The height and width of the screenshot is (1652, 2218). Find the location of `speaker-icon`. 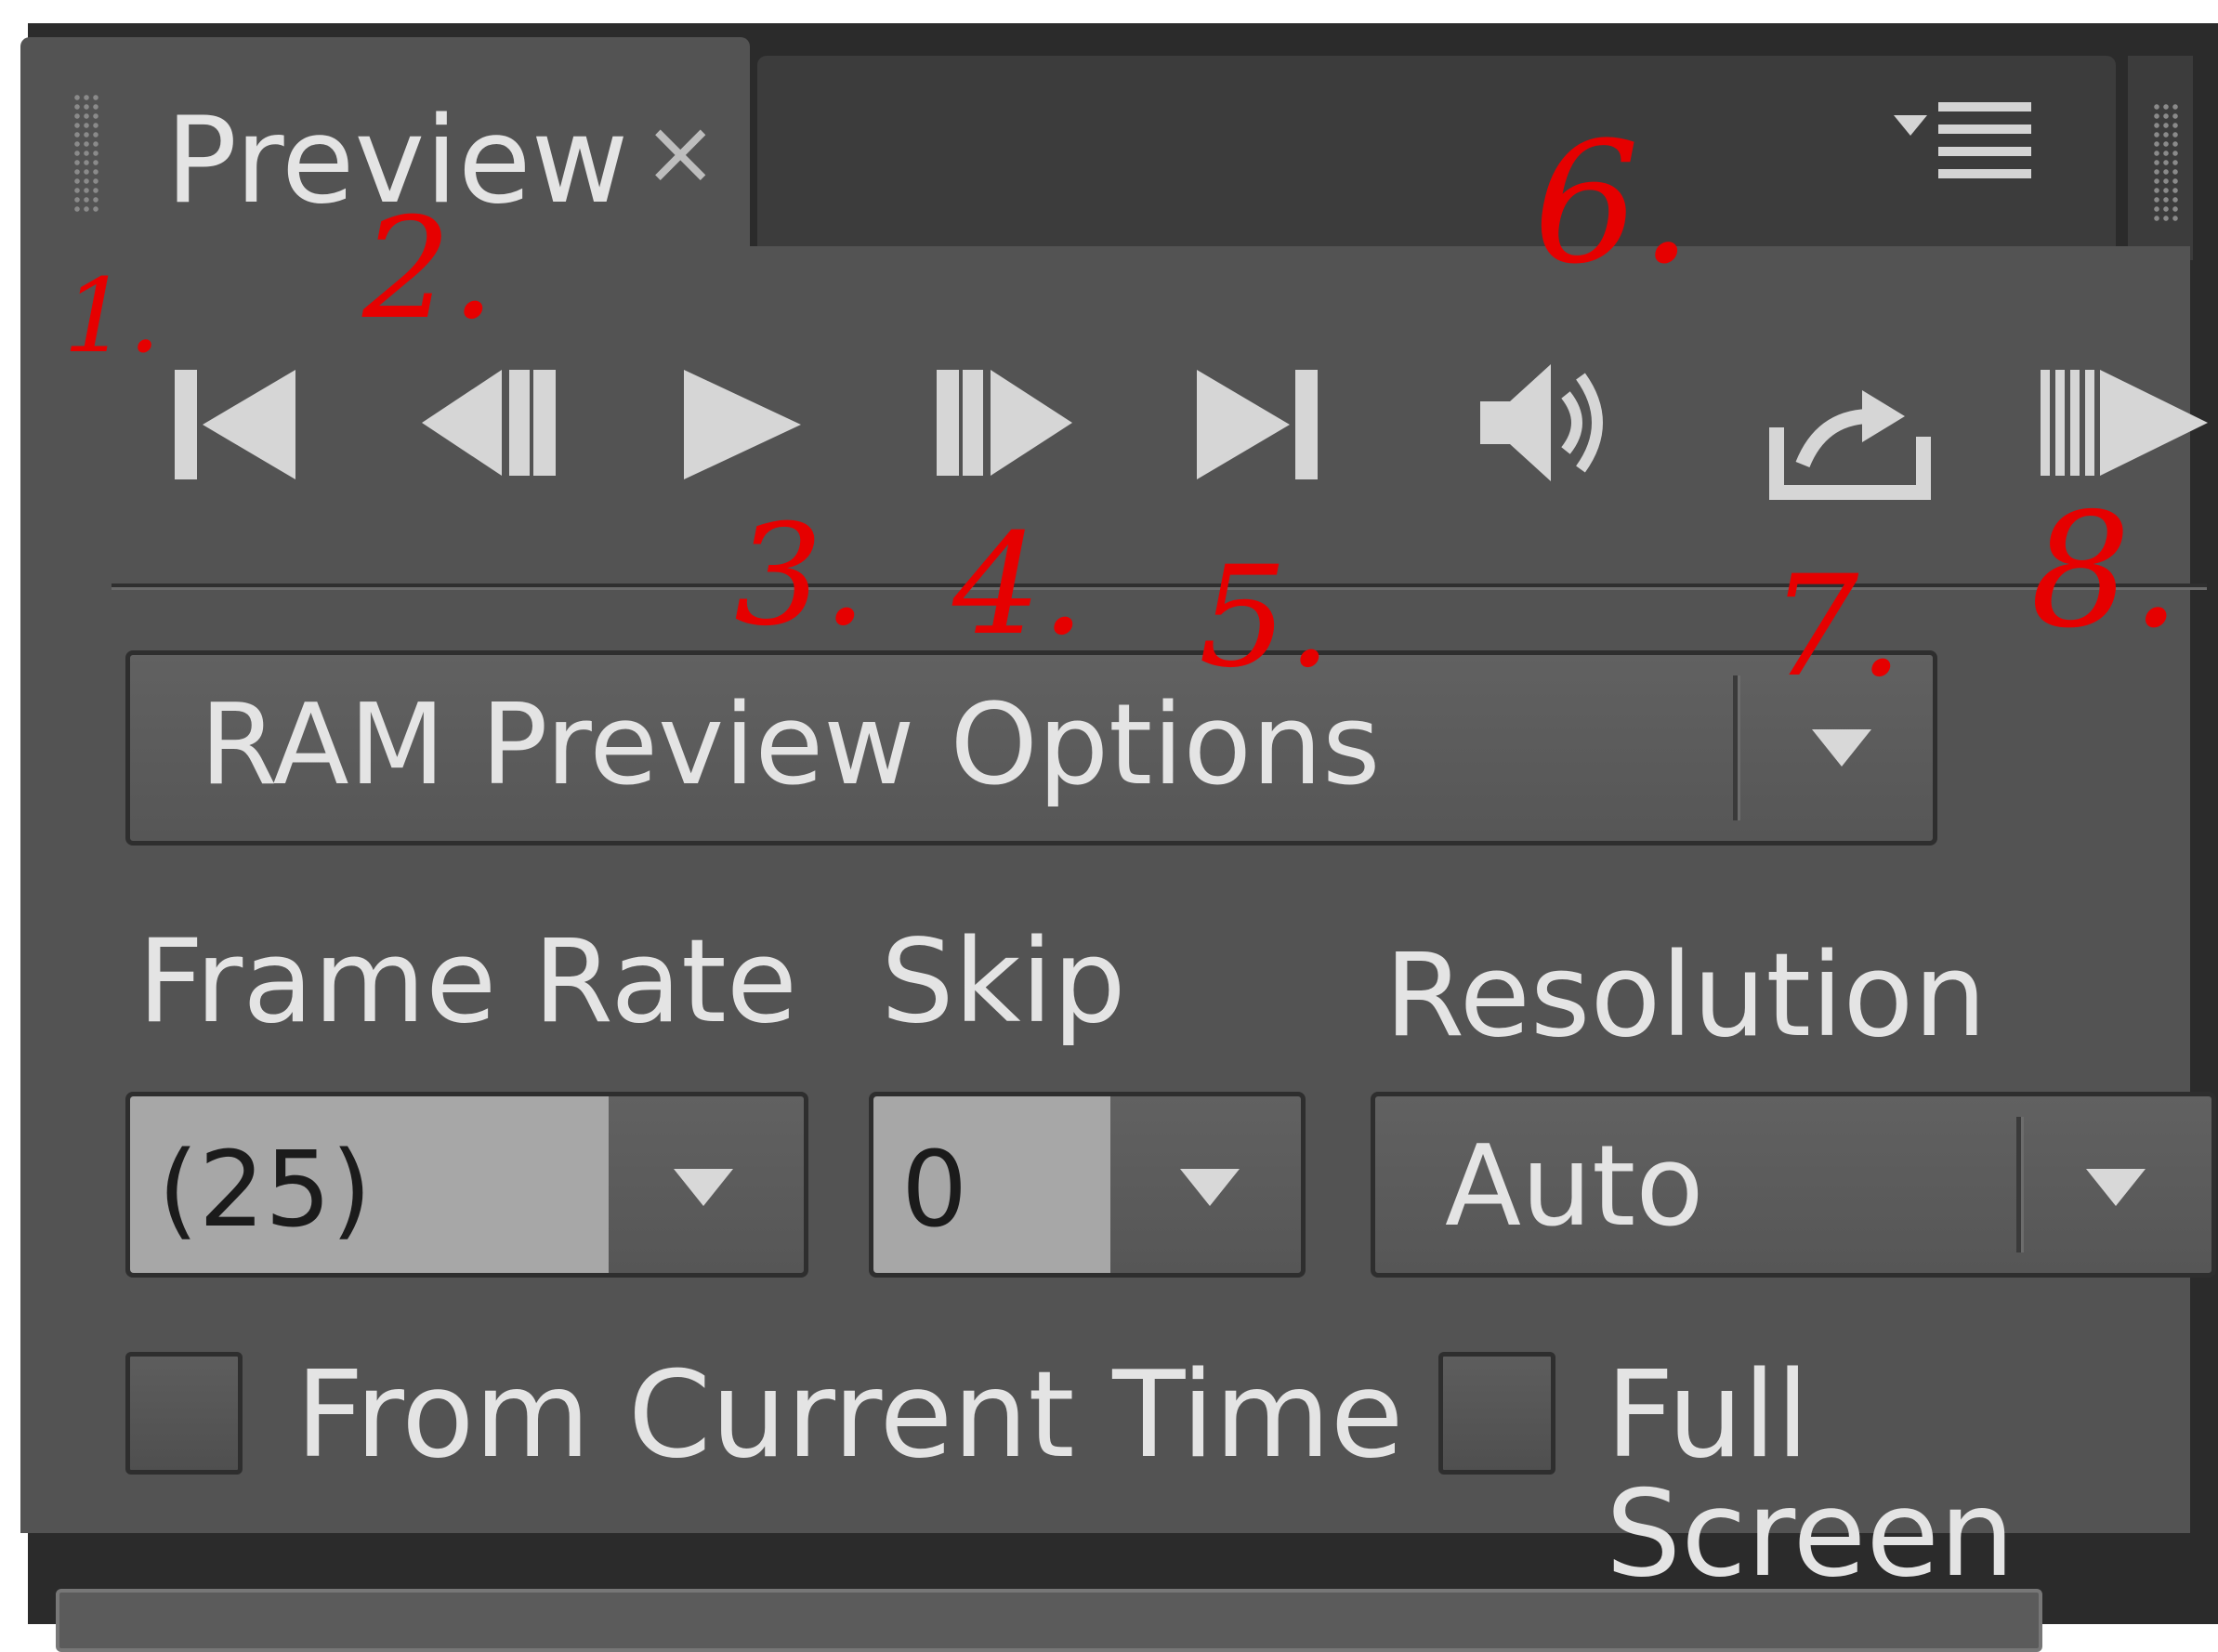

speaker-icon is located at coordinates (1542, 422).